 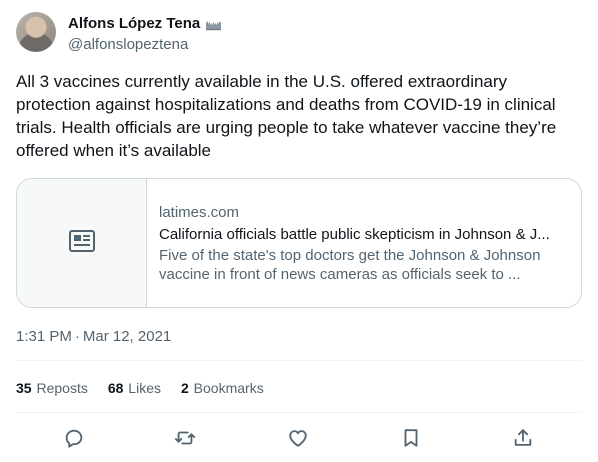 I want to click on bookmarks-label: Bookmarks, so click(x=228, y=388).